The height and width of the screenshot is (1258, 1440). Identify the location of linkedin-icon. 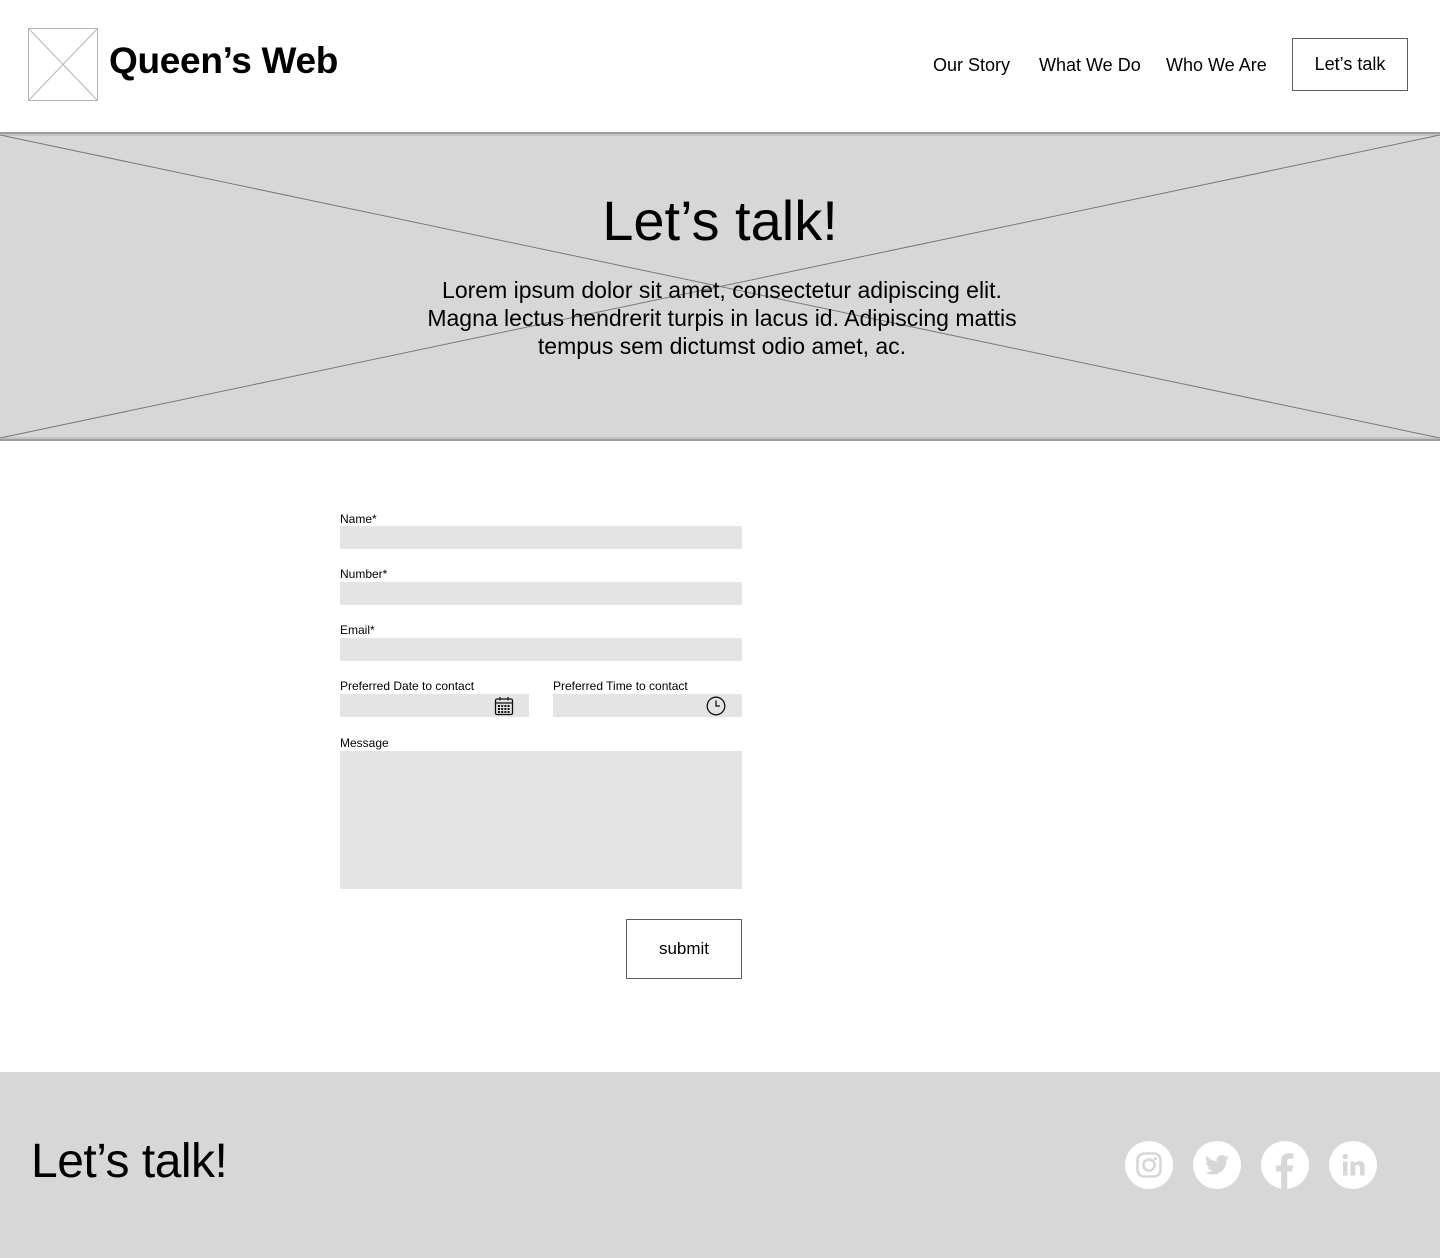
(1353, 1164).